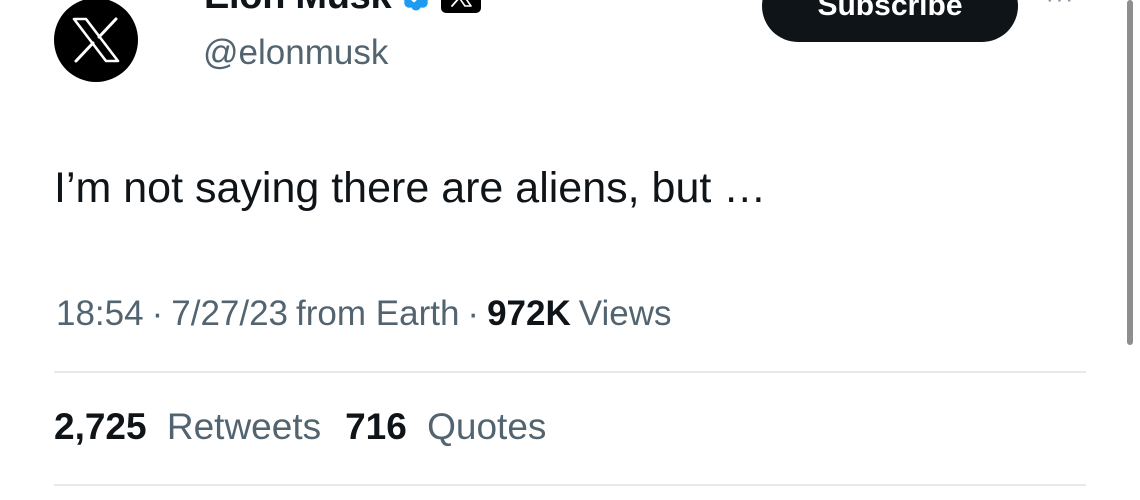  Describe the element at coordinates (487, 426) in the screenshot. I see `quotes-label: Quotes` at that location.